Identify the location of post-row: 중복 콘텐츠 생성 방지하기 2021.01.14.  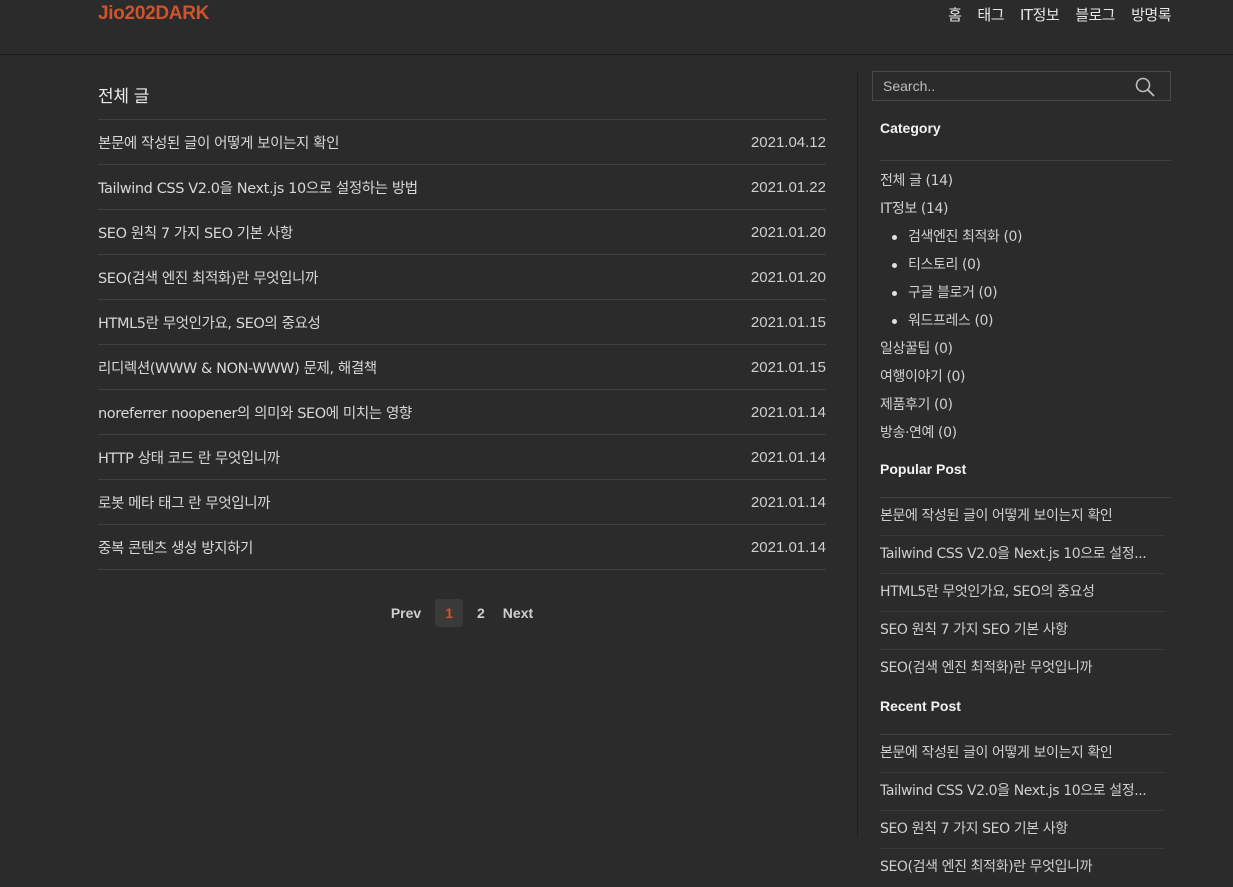
(462, 547).